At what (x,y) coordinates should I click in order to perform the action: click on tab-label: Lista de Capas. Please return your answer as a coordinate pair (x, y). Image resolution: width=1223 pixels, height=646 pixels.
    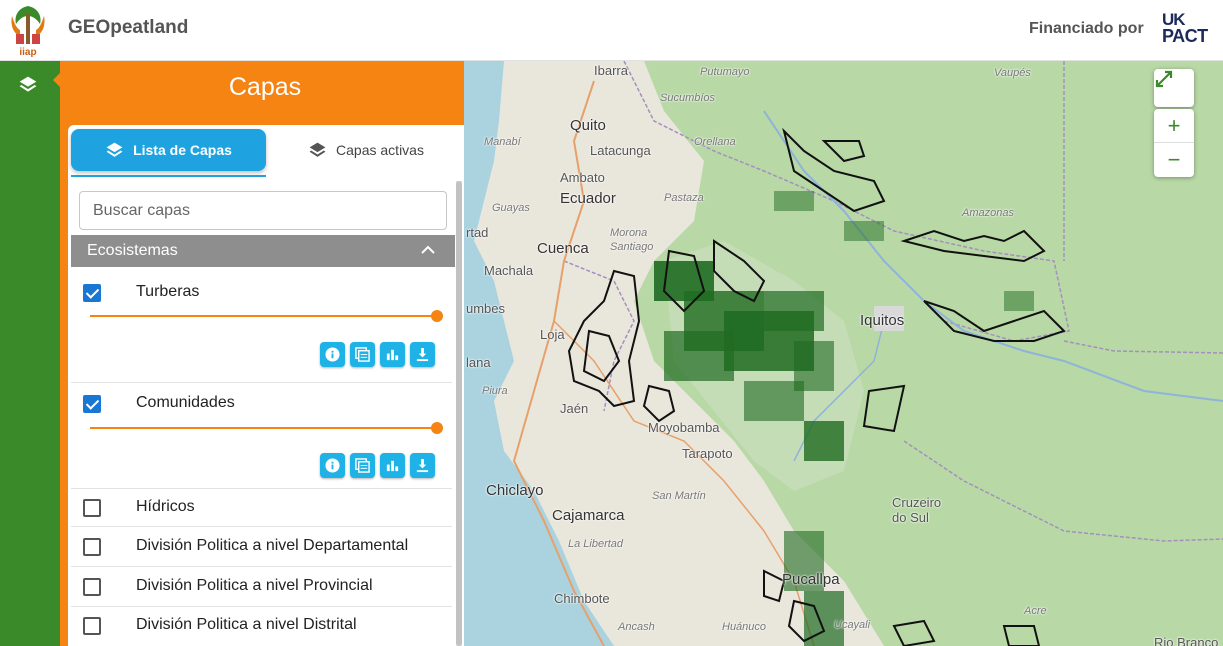
    Looking at the image, I should click on (182, 150).